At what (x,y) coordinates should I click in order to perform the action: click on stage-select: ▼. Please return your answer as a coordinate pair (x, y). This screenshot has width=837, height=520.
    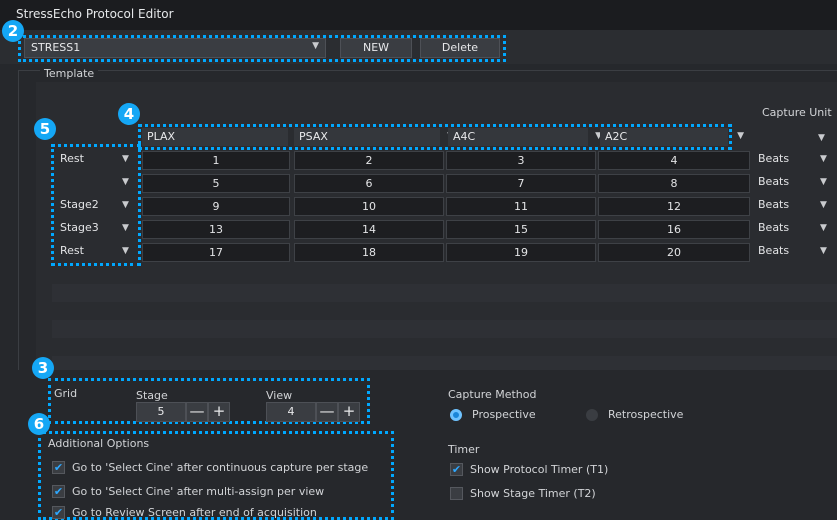
    Looking at the image, I should click on (96, 182).